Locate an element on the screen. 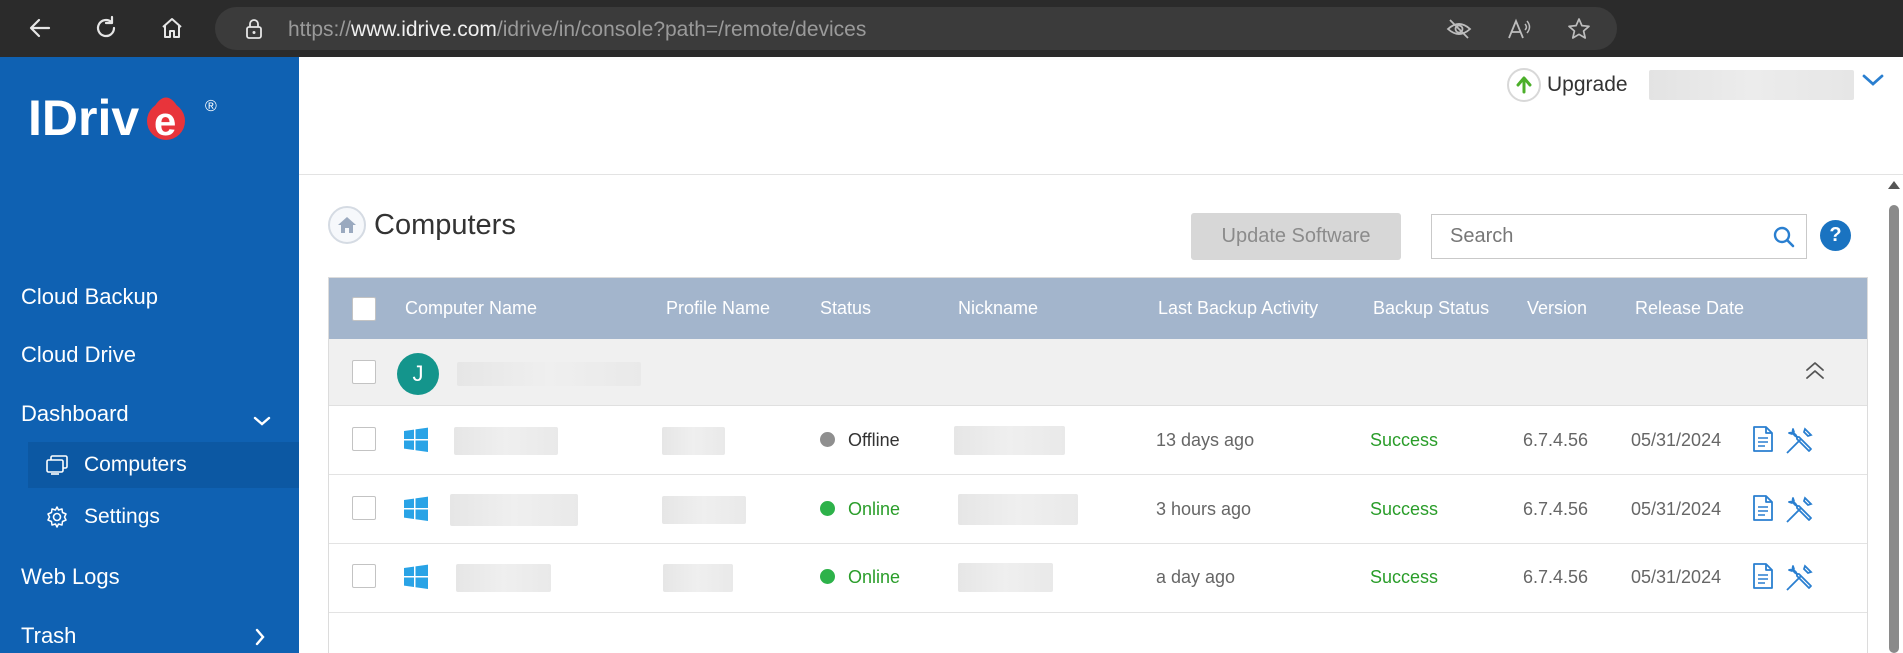 This screenshot has height=653, width=1903. sidebar-item-label: Computers is located at coordinates (135, 464).